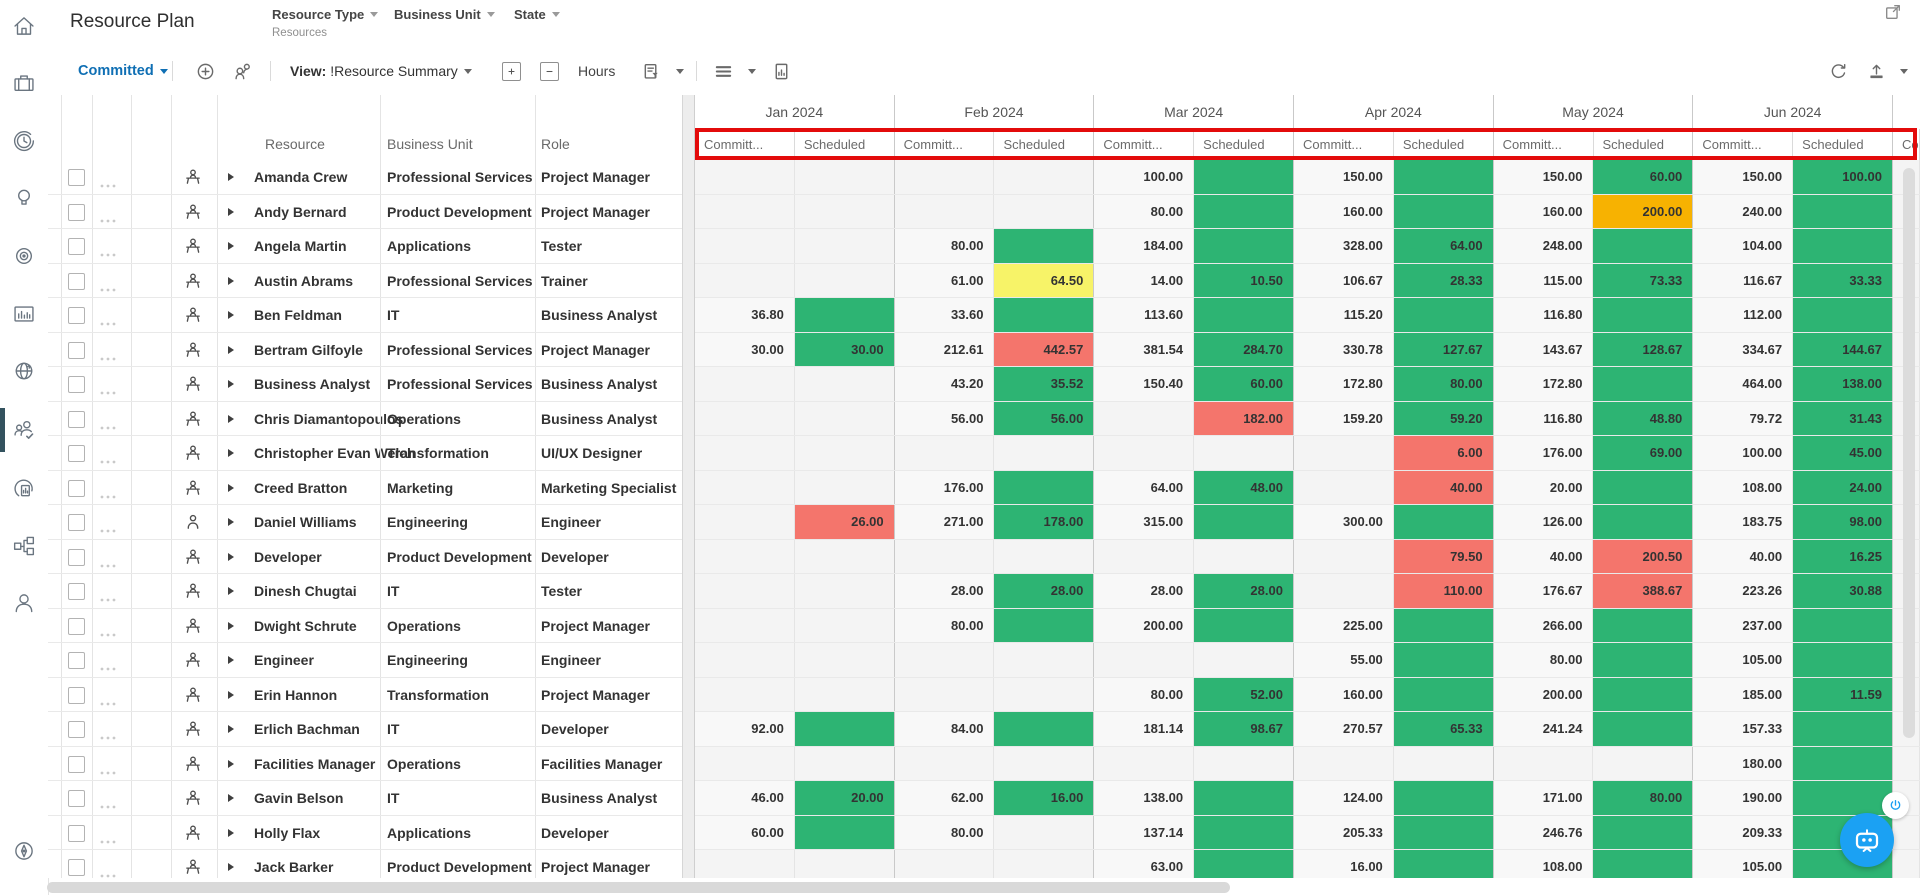  What do you see at coordinates (1244, 729) in the screenshot?
I see `scheduled-cell: 98.67` at bounding box center [1244, 729].